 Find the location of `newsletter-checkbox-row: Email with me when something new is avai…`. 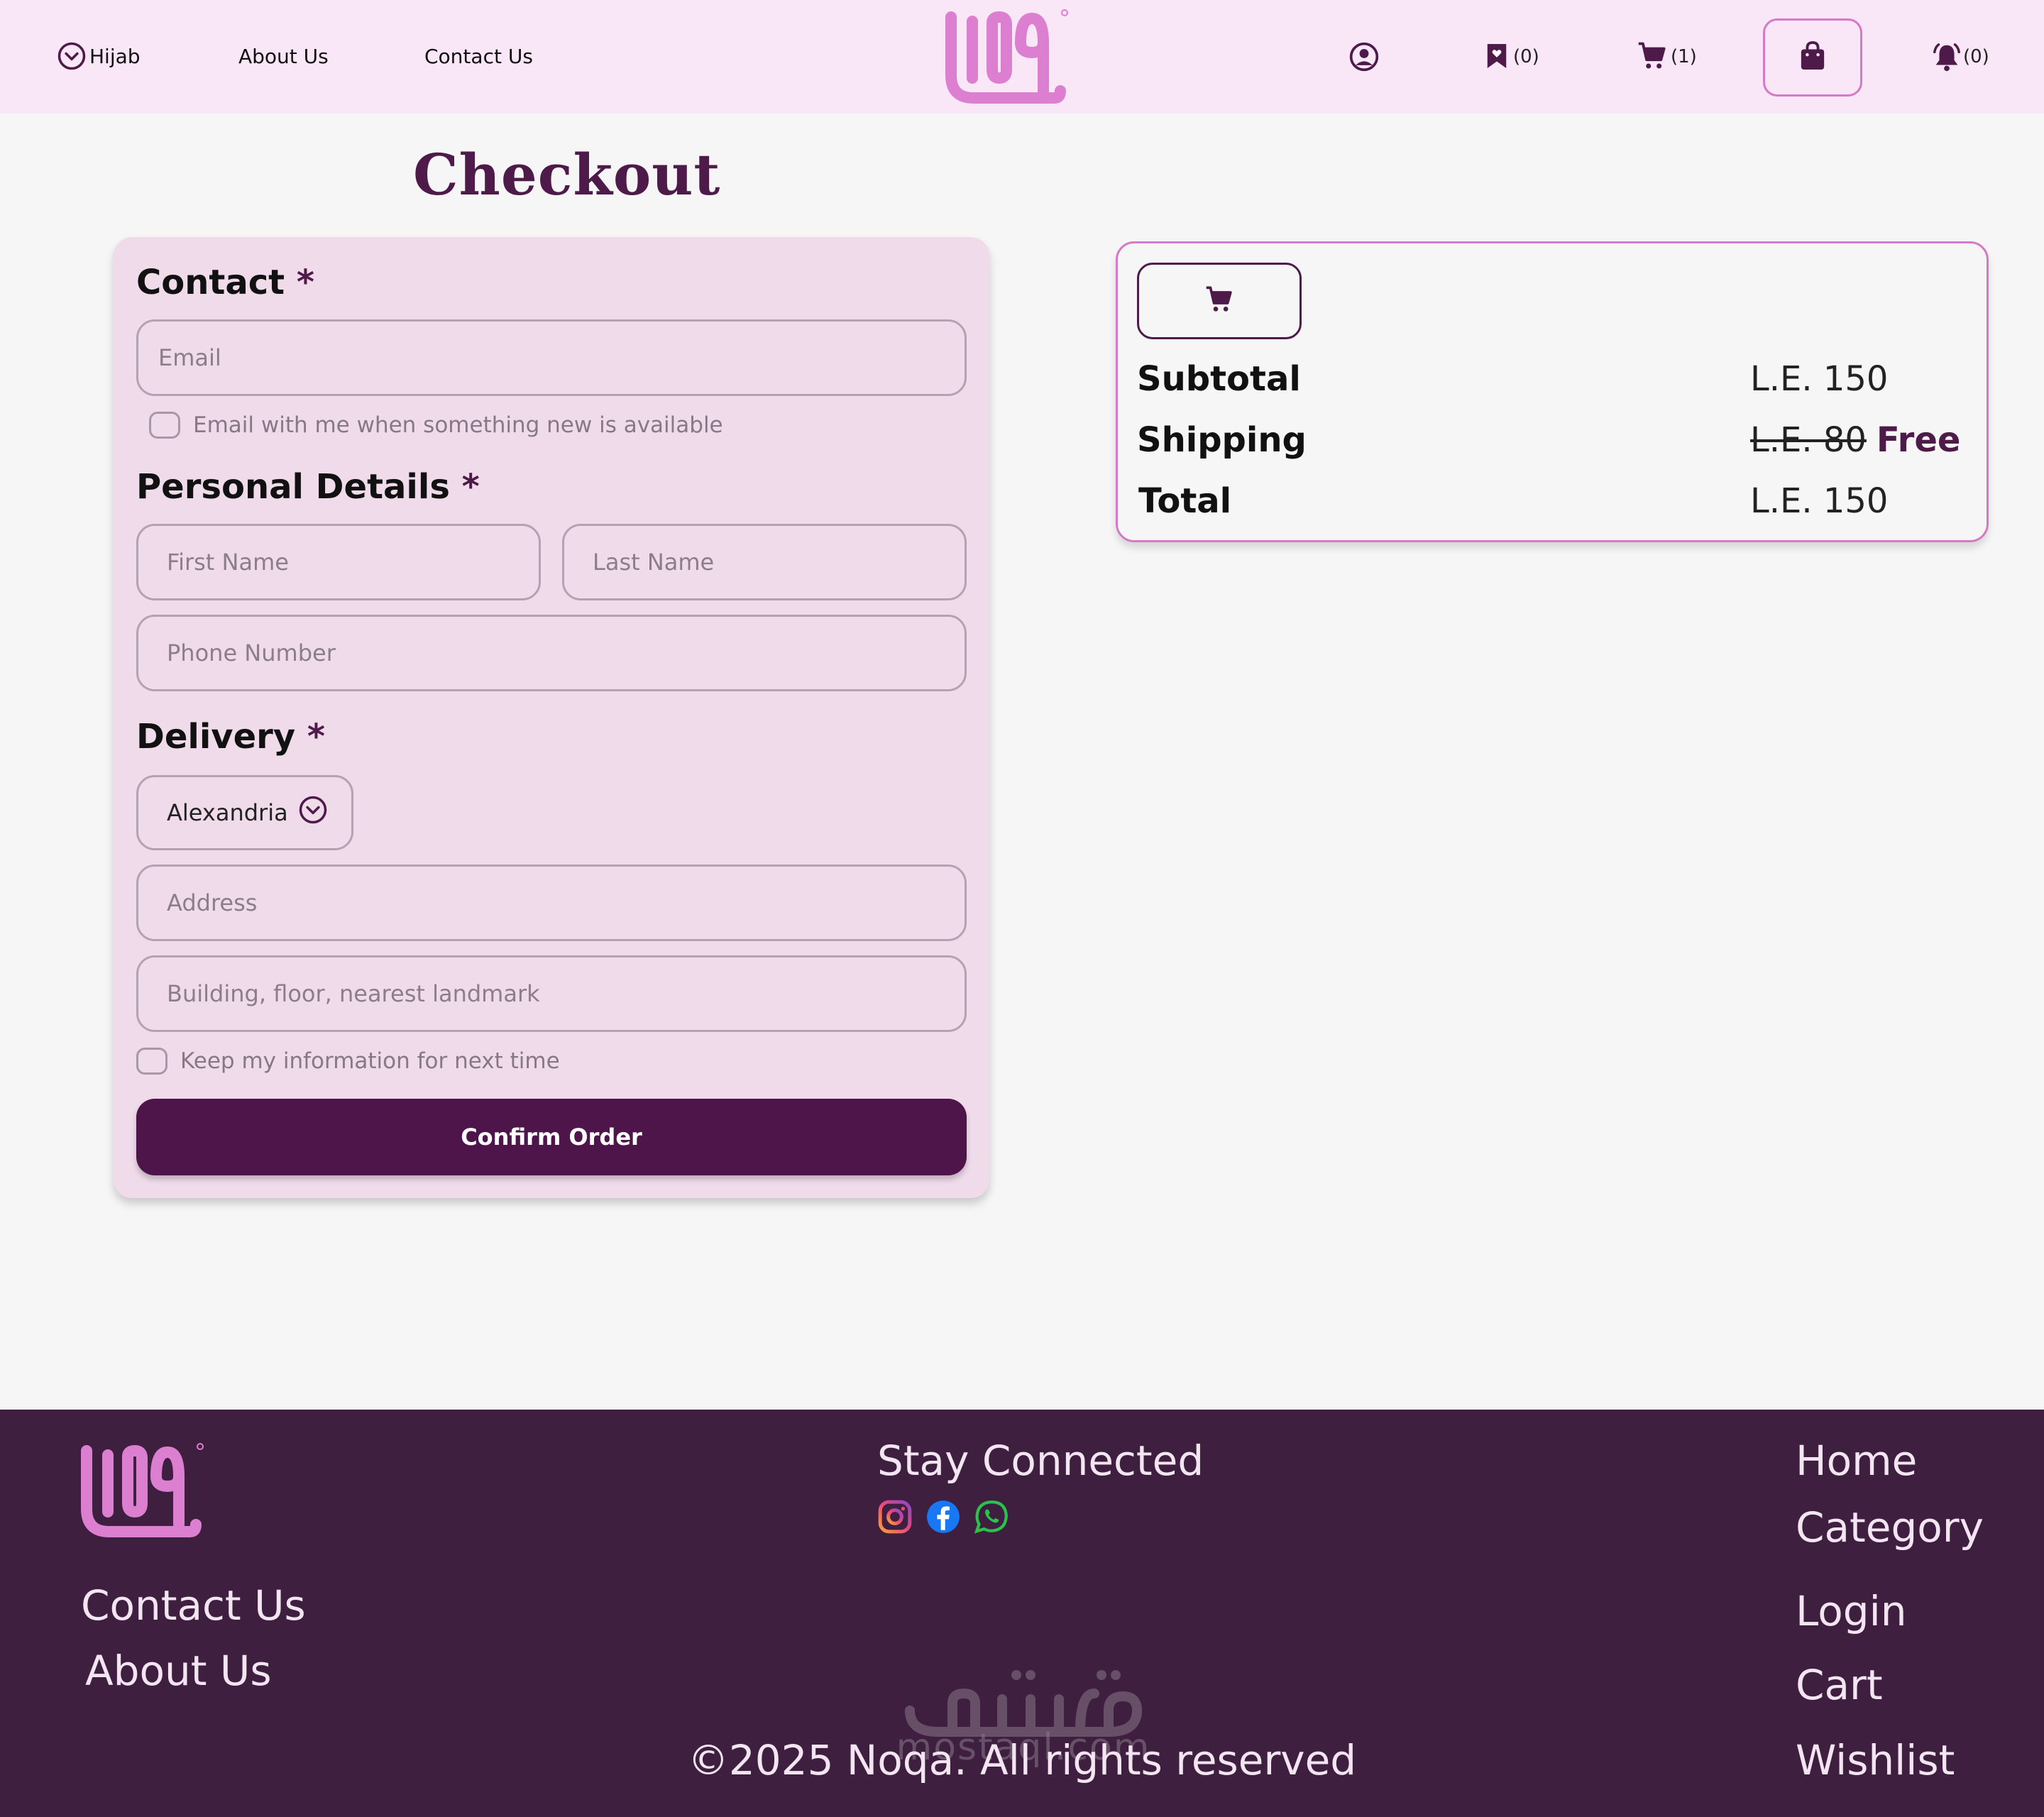

newsletter-checkbox-row: Email with me when something new is avai… is located at coordinates (436, 425).